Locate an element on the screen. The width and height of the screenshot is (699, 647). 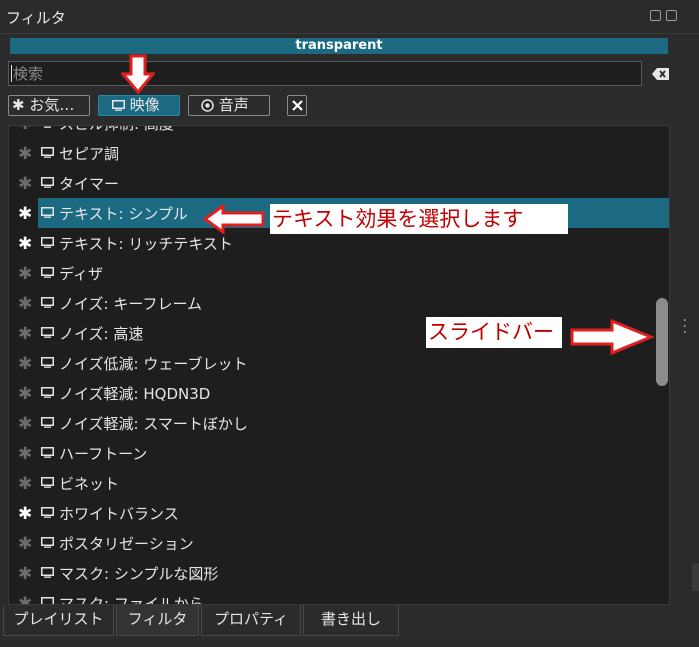
filter-label: マスク: シンプルな図形 is located at coordinates (139, 574).